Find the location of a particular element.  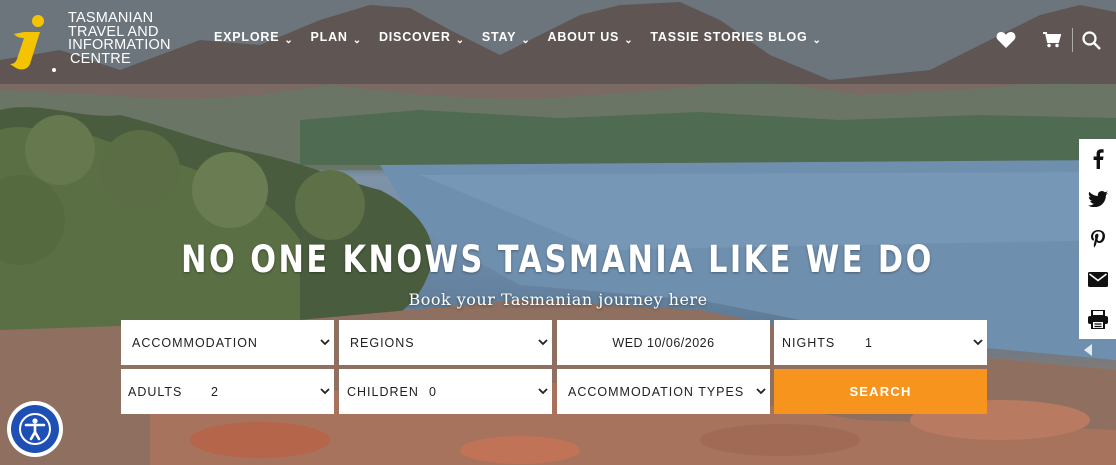

logo-line: CENTRE is located at coordinates (100, 58).